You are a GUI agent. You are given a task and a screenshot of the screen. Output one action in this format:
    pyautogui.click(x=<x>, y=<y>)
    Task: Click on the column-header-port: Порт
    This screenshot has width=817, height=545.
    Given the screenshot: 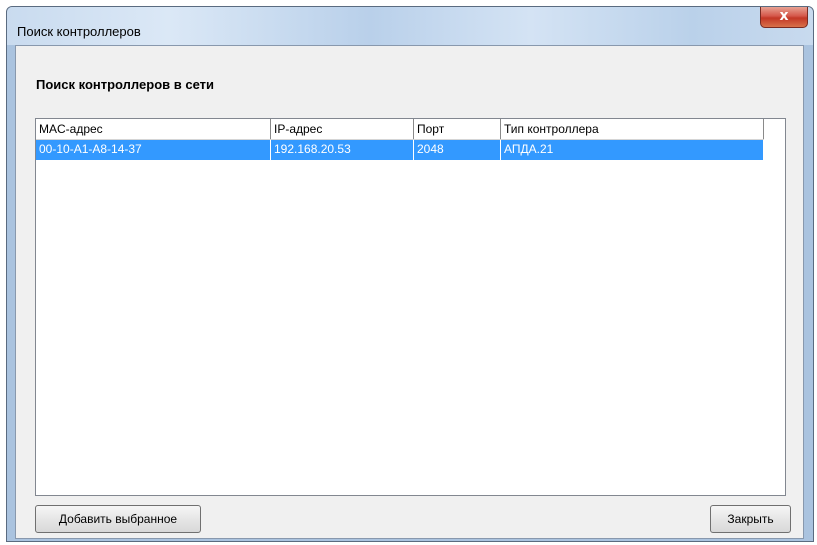 What is the action you would take?
    pyautogui.click(x=457, y=129)
    